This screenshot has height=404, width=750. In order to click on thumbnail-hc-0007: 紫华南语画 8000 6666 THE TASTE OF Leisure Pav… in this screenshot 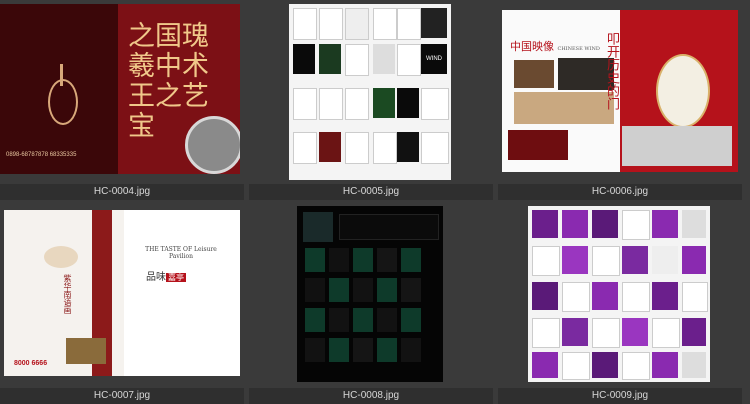, I will do `click(122, 293)`.